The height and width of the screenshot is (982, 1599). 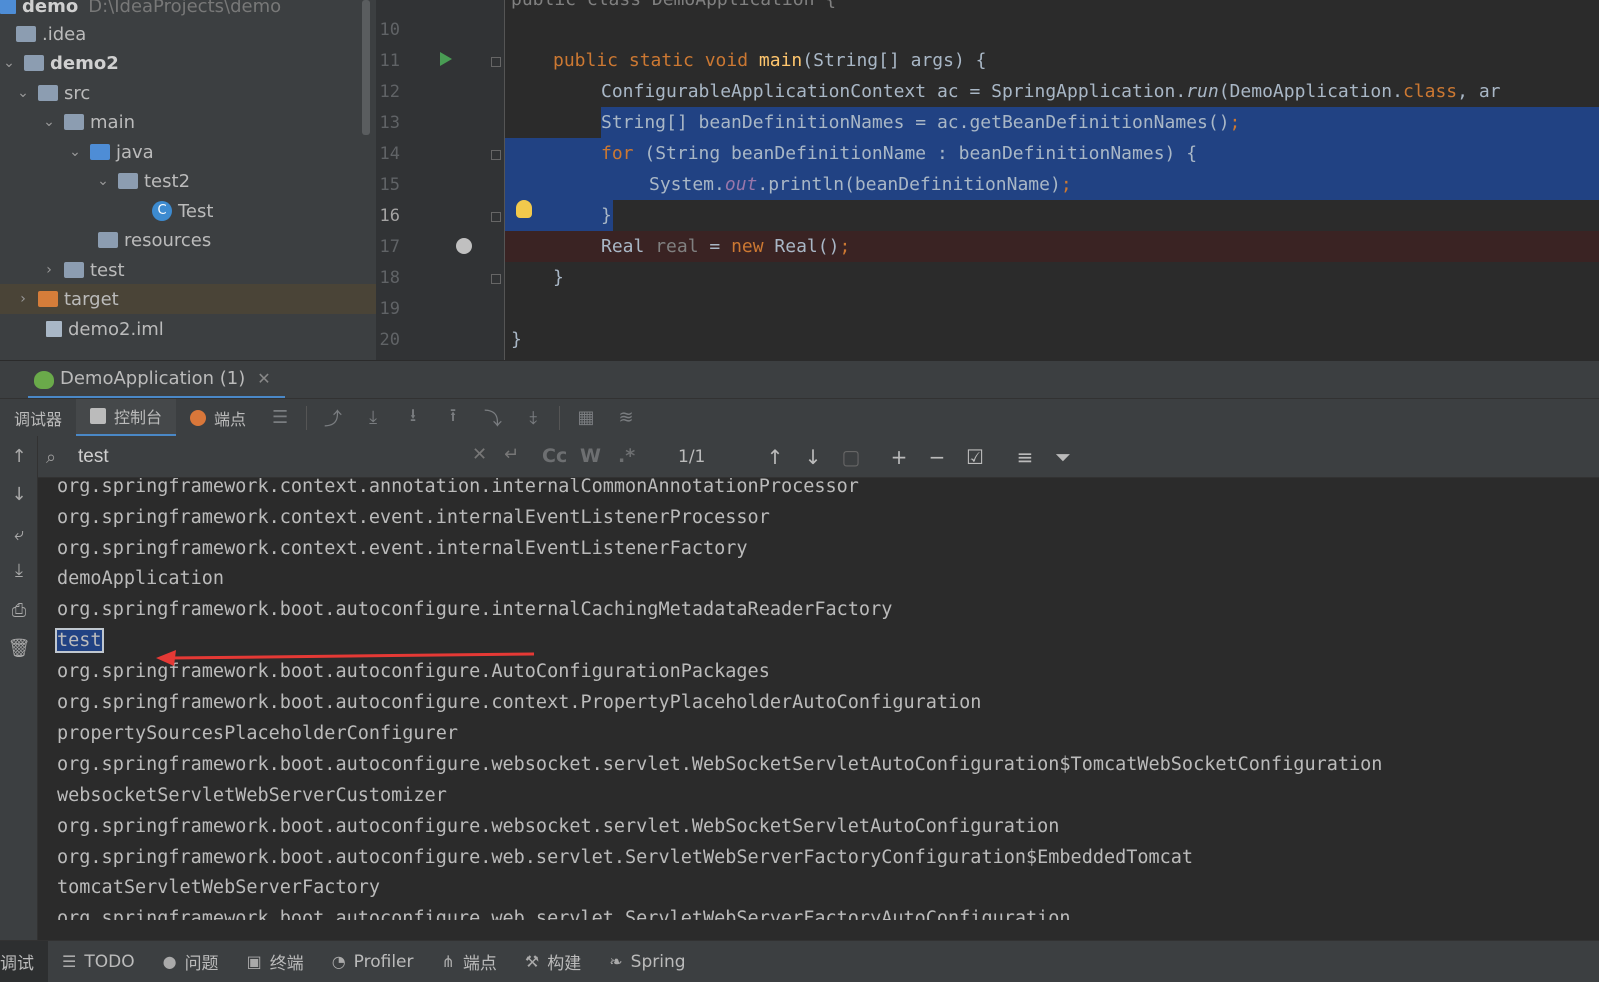 What do you see at coordinates (373, 417) in the screenshot?
I see `step-over-icon: ⤓` at bounding box center [373, 417].